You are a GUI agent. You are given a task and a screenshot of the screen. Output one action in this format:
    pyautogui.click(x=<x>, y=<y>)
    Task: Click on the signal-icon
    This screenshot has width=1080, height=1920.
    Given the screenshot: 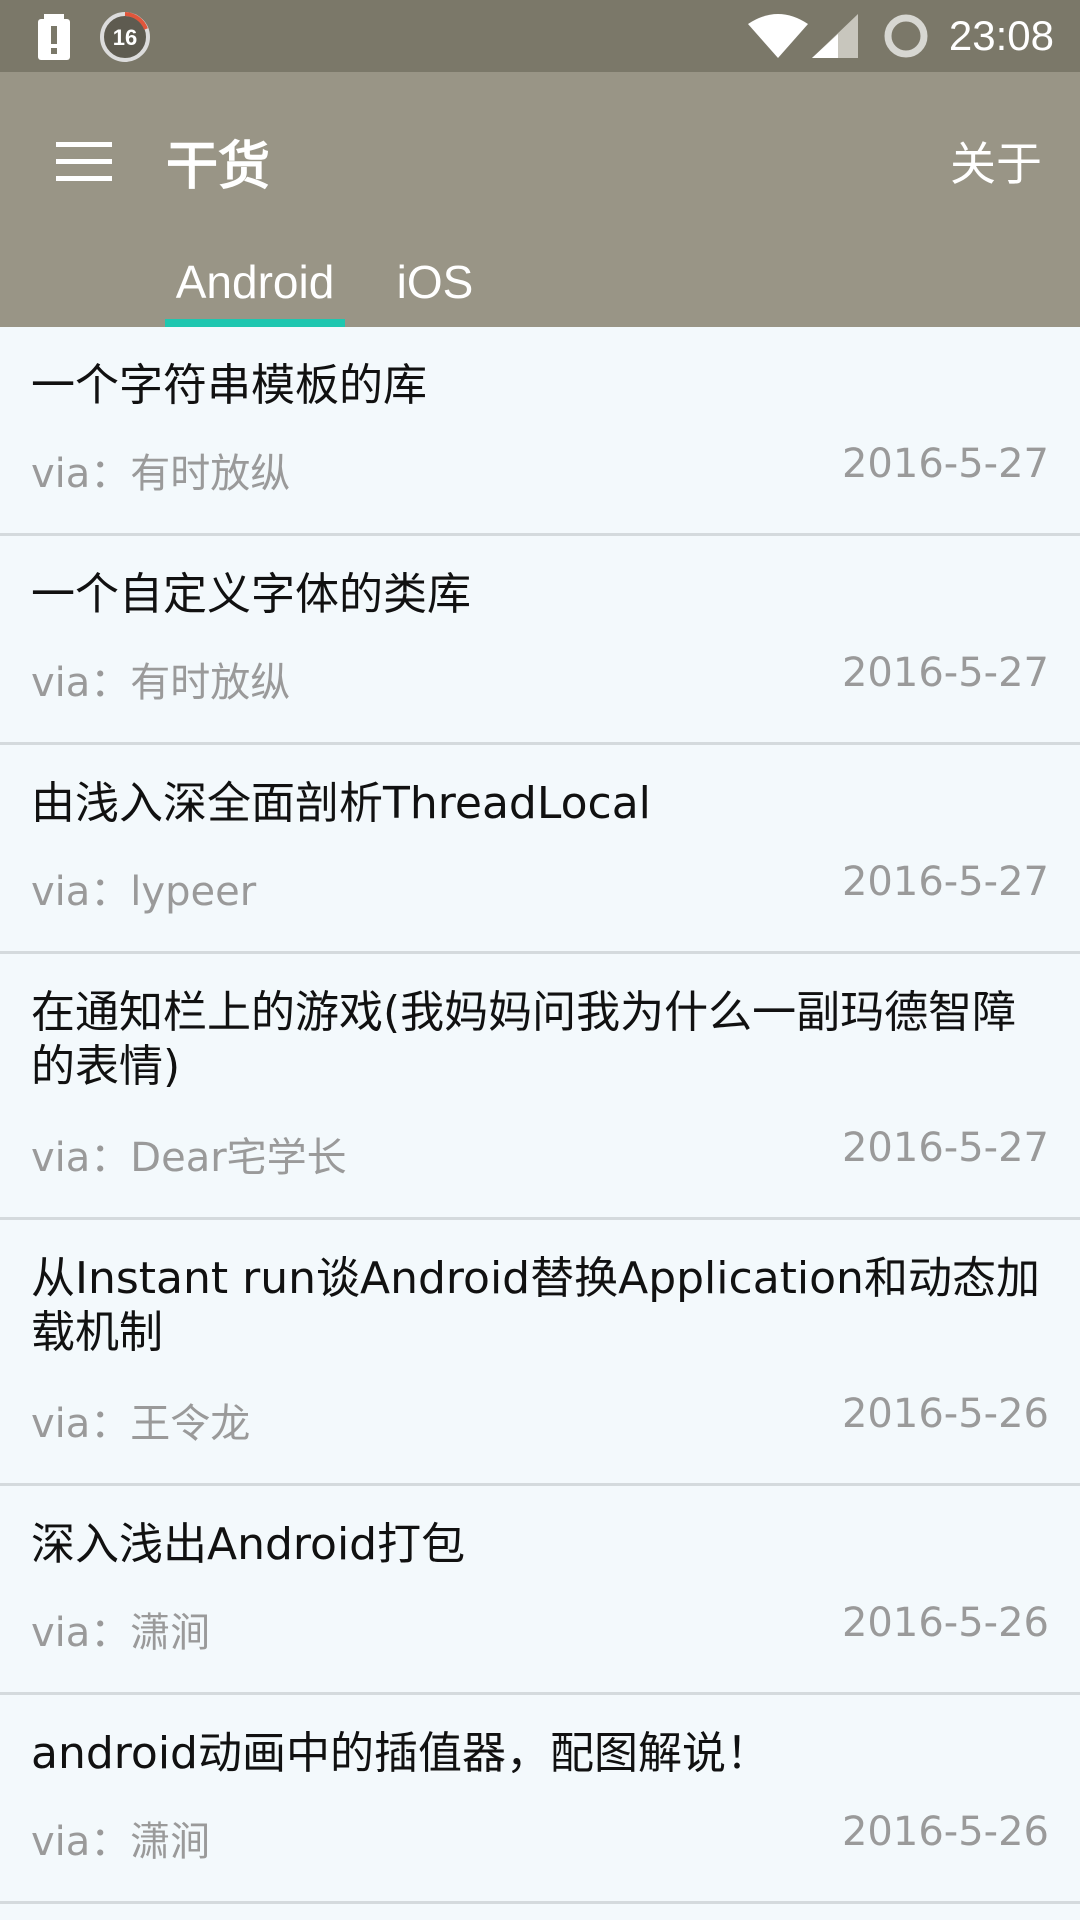 What is the action you would take?
    pyautogui.click(x=835, y=38)
    